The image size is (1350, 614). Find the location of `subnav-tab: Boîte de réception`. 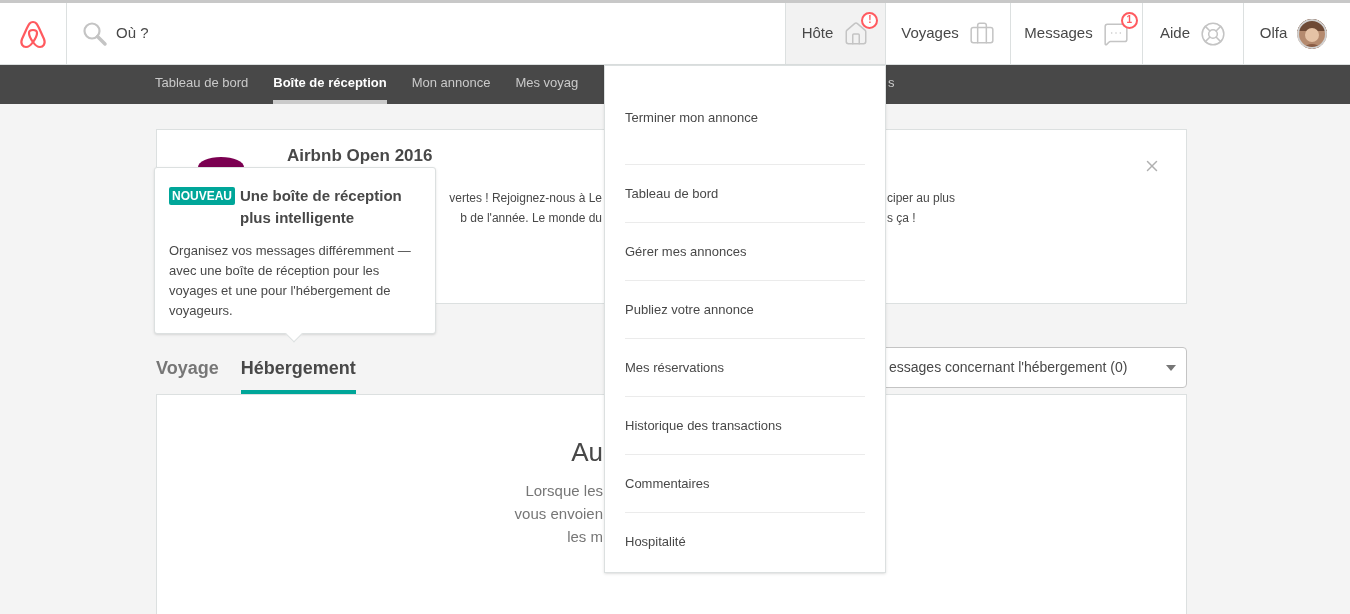

subnav-tab: Boîte de réception is located at coordinates (330, 84).